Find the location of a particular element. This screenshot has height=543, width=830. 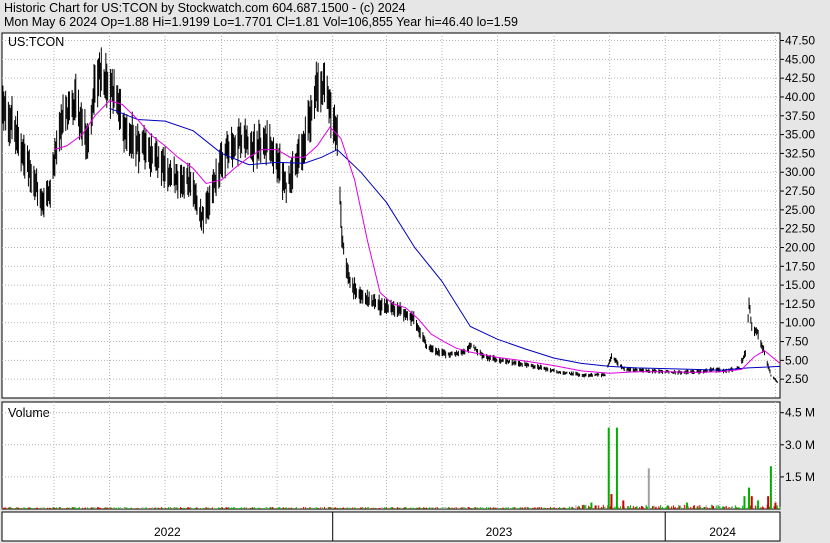

price-tick-label: 27.50 is located at coordinates (800, 191).